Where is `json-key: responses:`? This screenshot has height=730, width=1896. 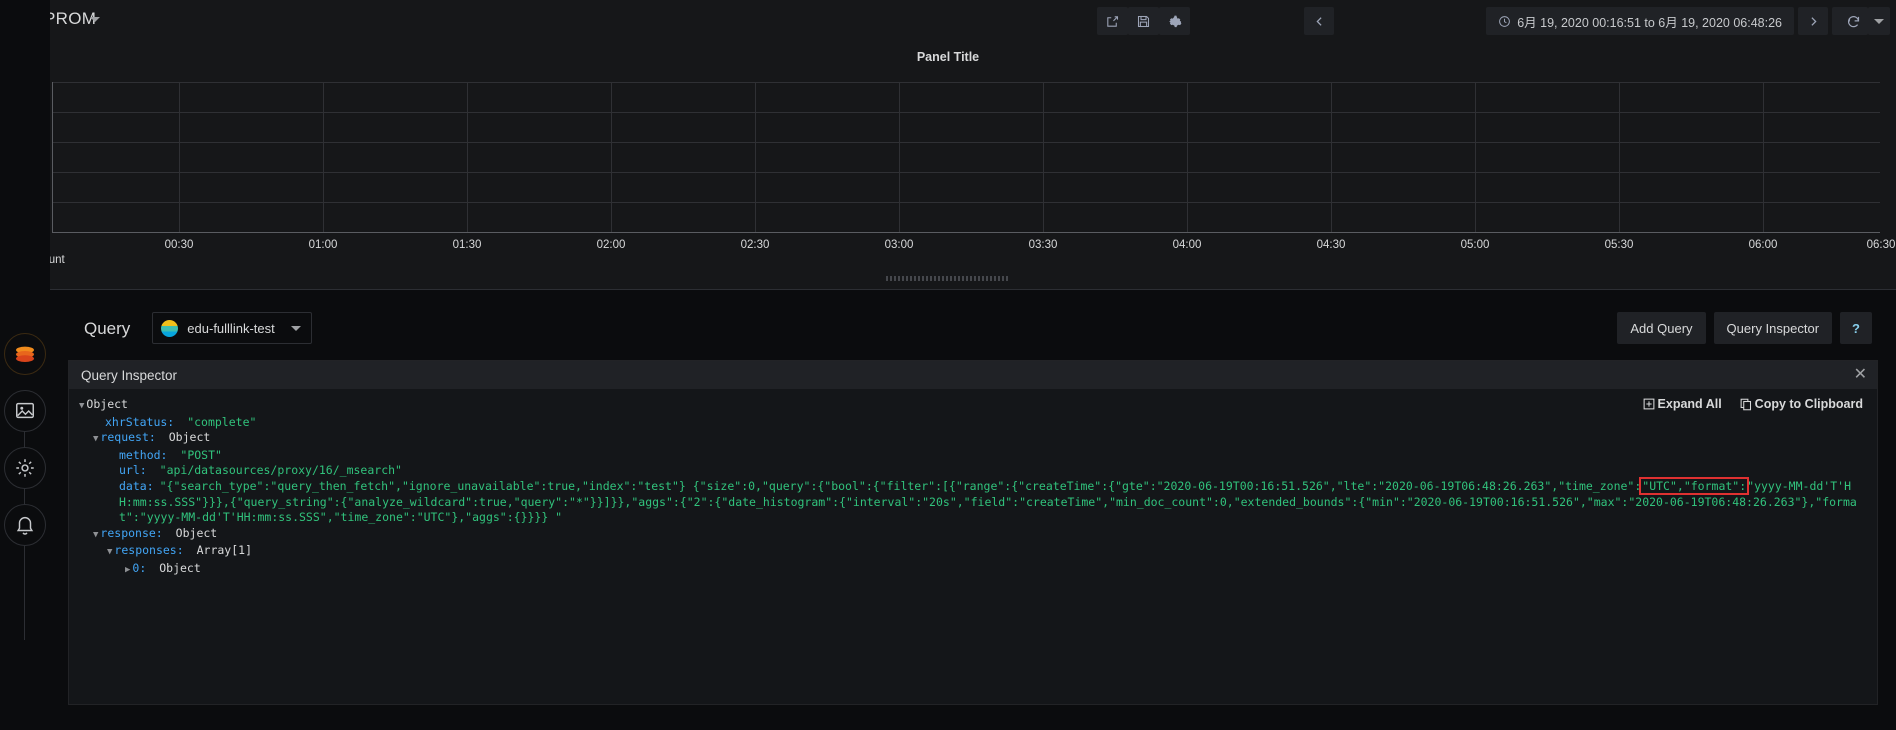 json-key: responses: is located at coordinates (149, 550).